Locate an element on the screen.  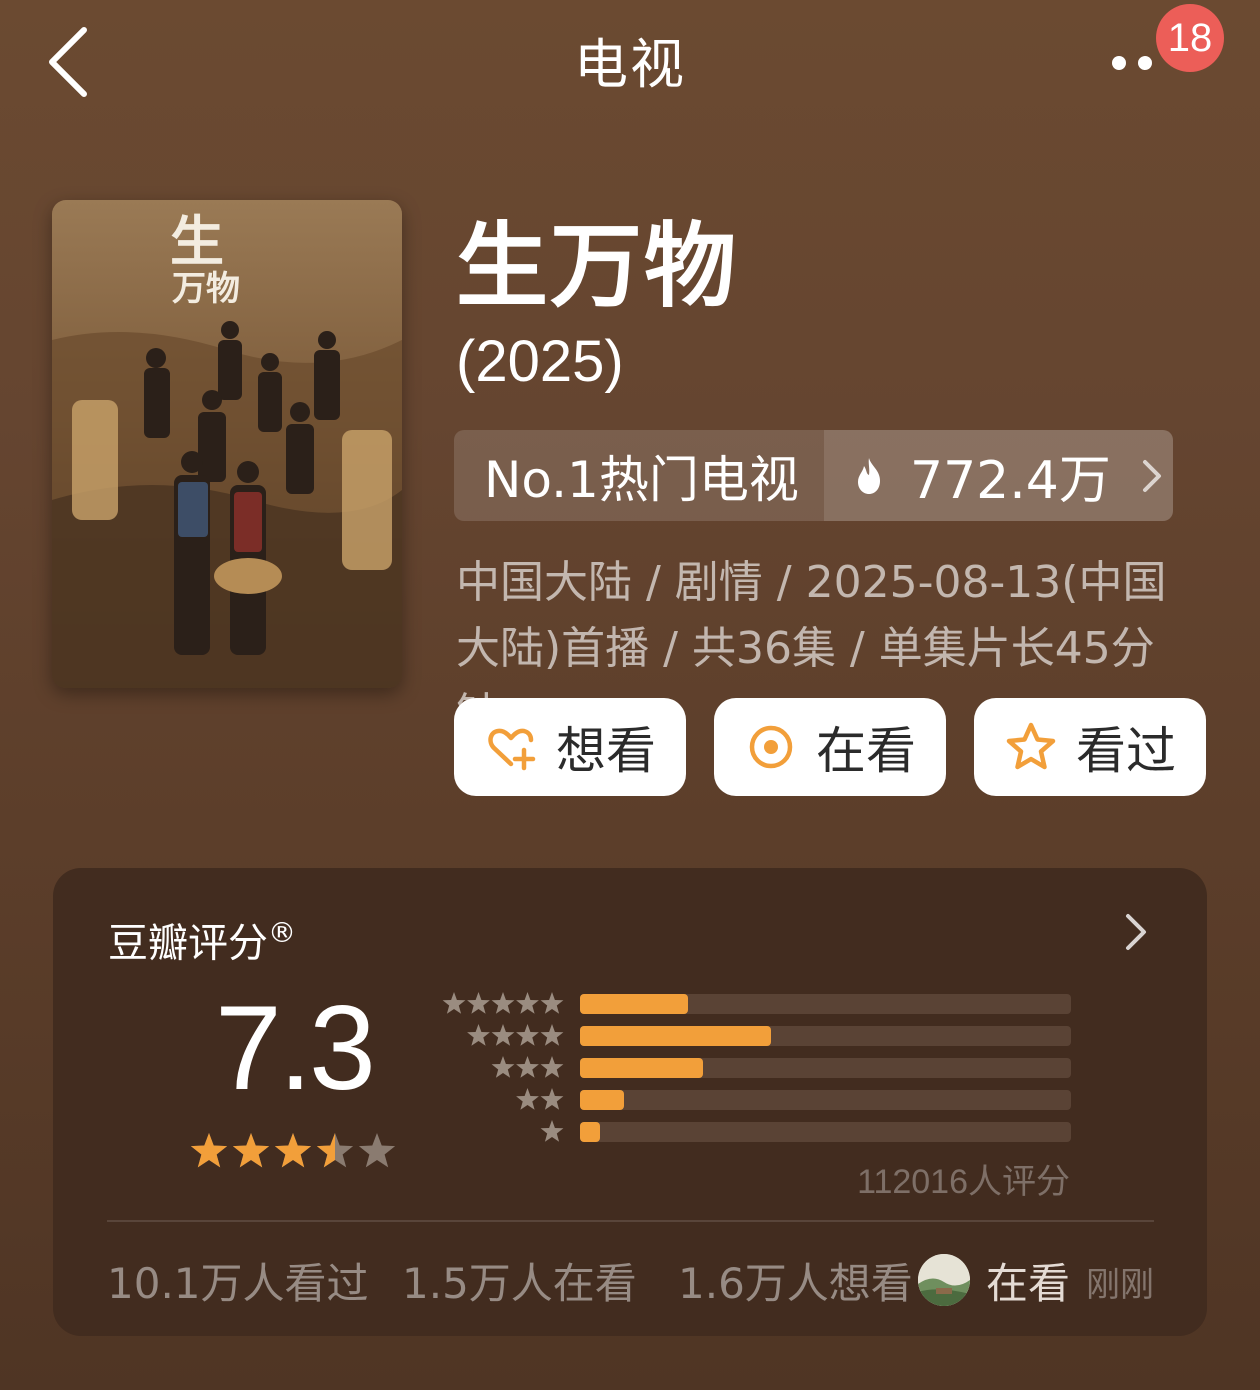
target-icon is located at coordinates (771, 747).